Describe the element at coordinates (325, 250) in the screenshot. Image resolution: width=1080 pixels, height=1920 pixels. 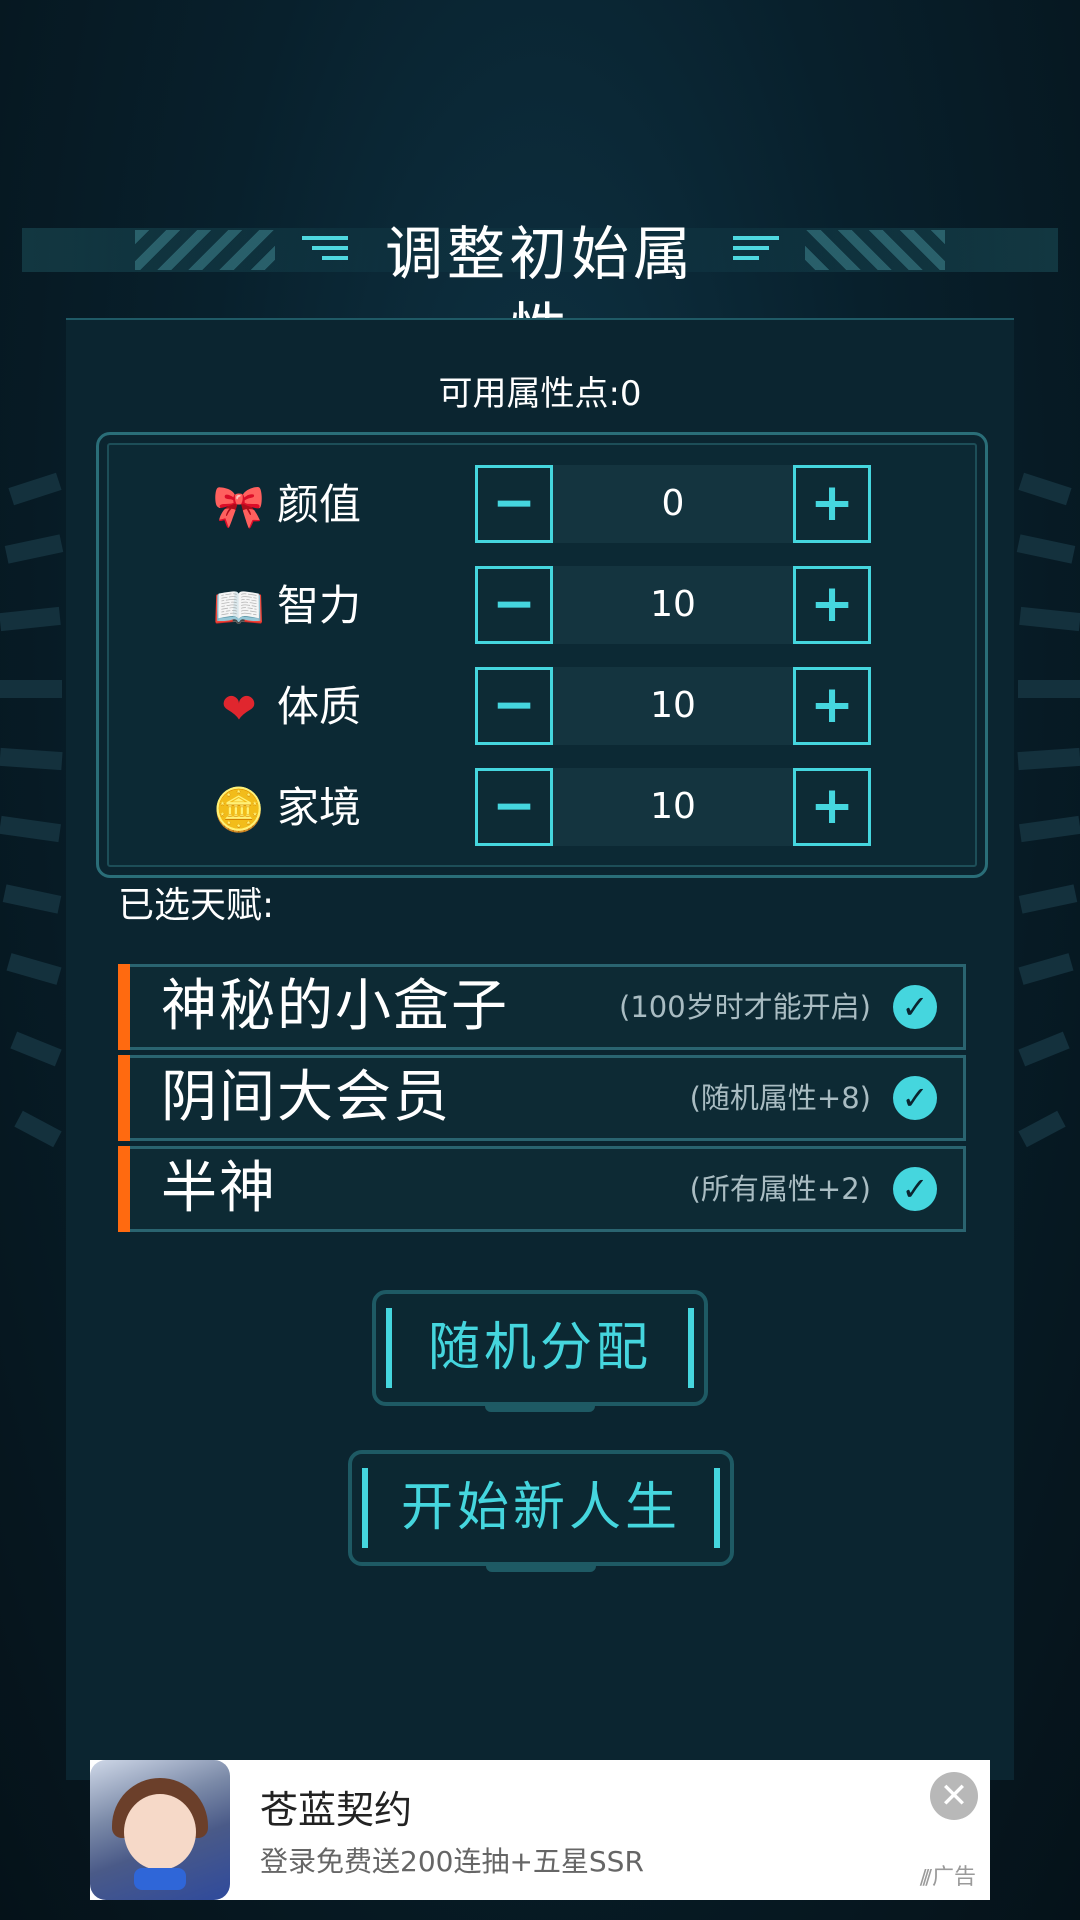
I see `header-lines-left-icon` at that location.